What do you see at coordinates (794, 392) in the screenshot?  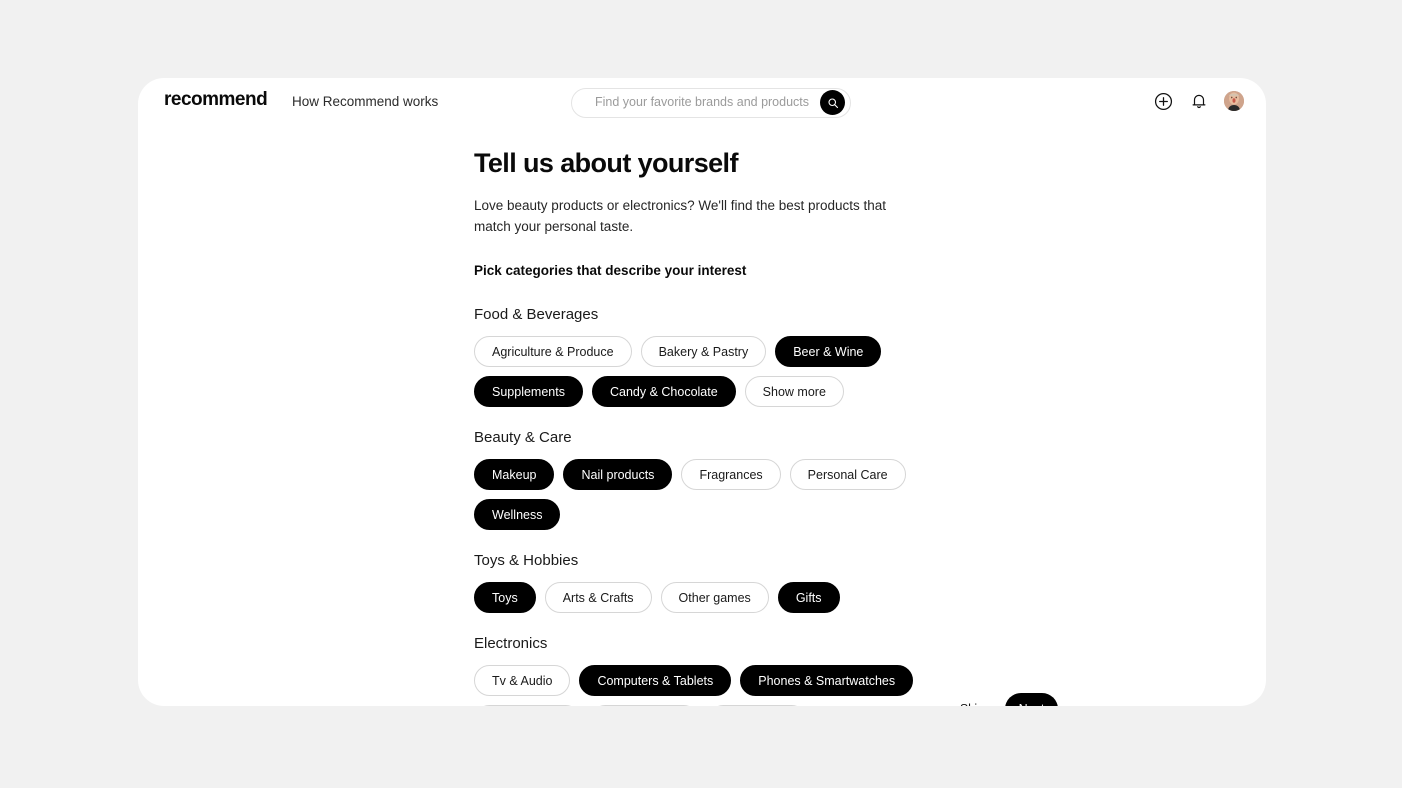 I see `chip-show-more-food: Show more` at bounding box center [794, 392].